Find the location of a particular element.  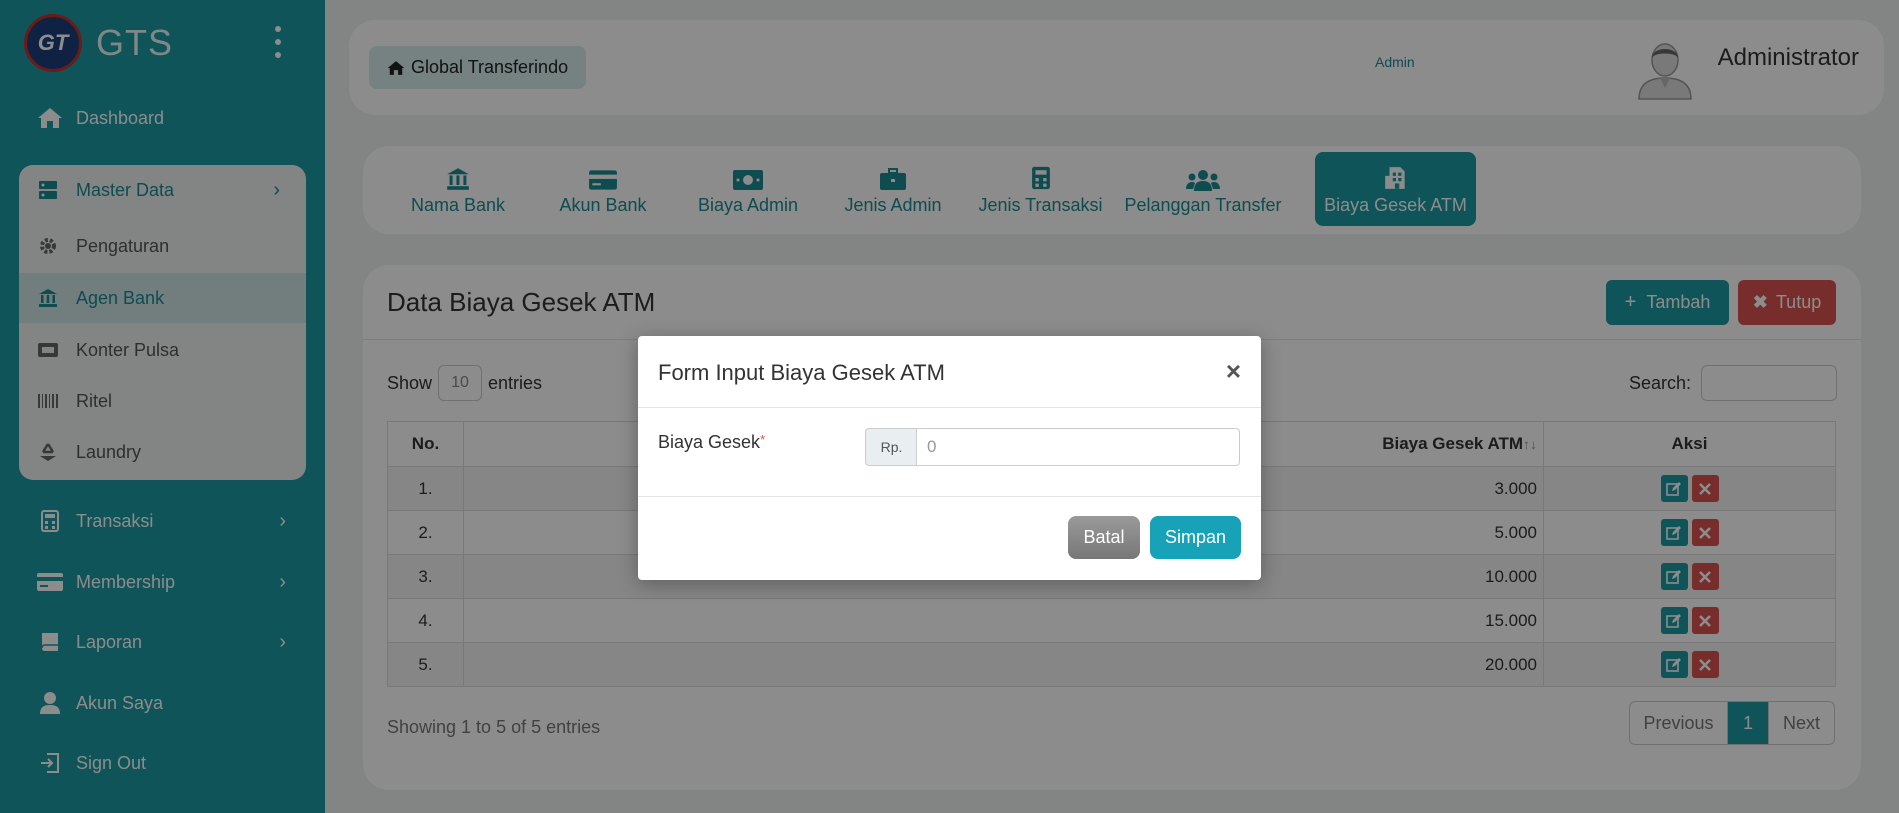

cancel-button: Batal is located at coordinates (1104, 537).